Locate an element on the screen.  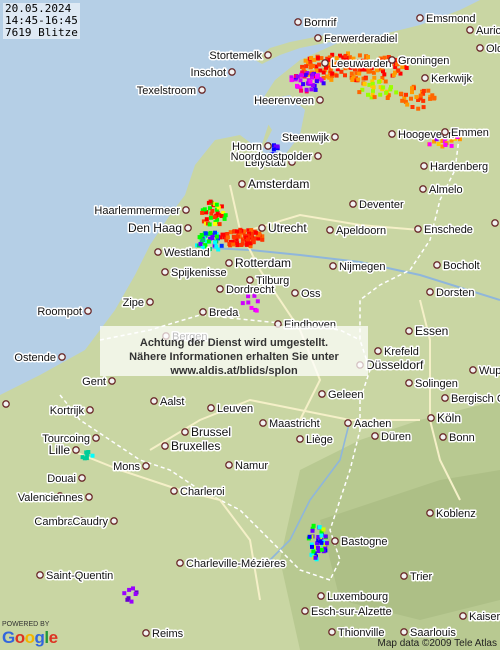
google-logo: POWERED BY Google is located at coordinates (30, 634).